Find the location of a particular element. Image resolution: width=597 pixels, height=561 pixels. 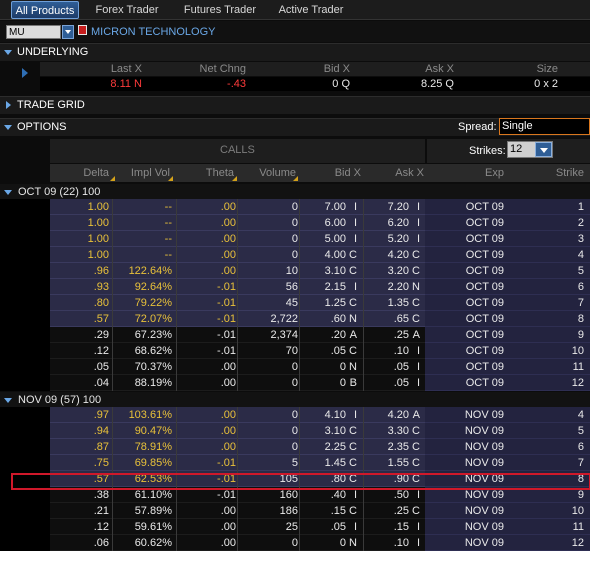

option-row: .87 78.91% .00 0 2.25 C 2.35 C NOV 09 6 is located at coordinates (295, 447).